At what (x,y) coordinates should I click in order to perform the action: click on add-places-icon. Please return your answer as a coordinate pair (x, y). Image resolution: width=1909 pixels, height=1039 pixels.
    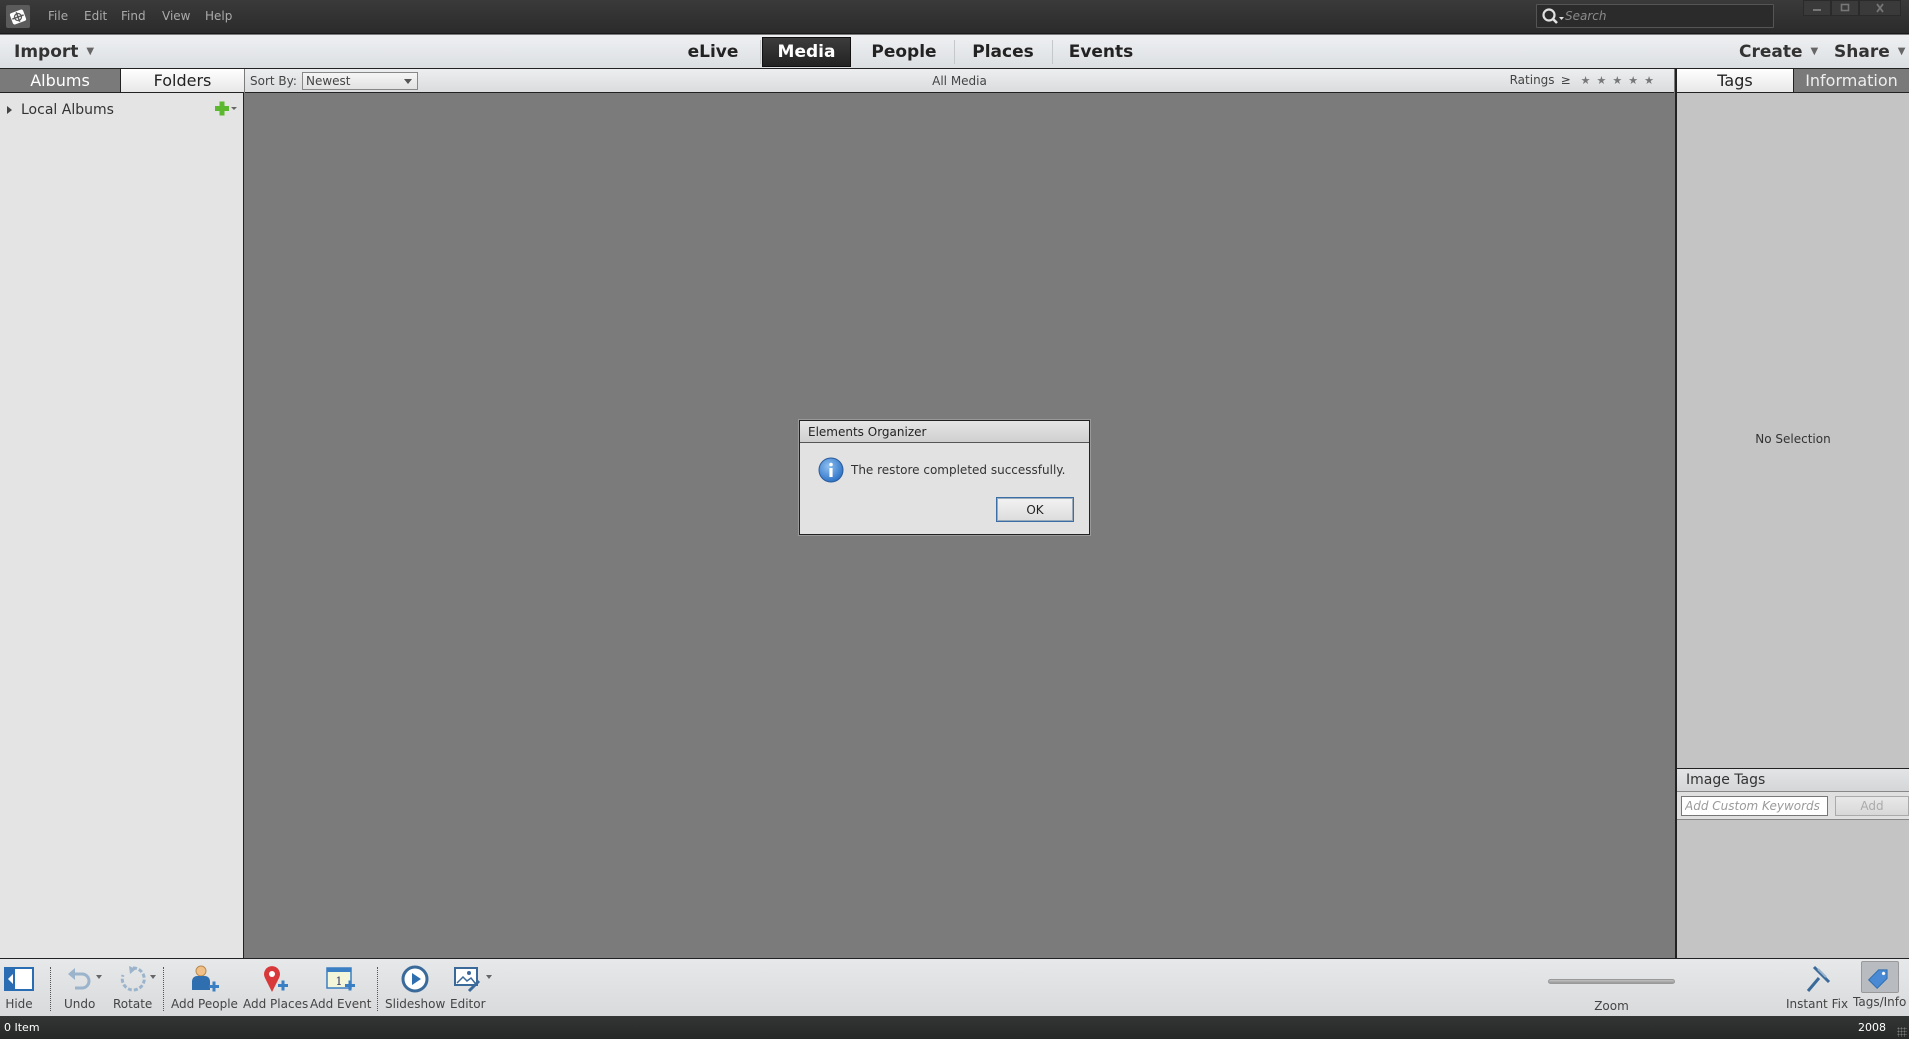
    Looking at the image, I should click on (276, 979).